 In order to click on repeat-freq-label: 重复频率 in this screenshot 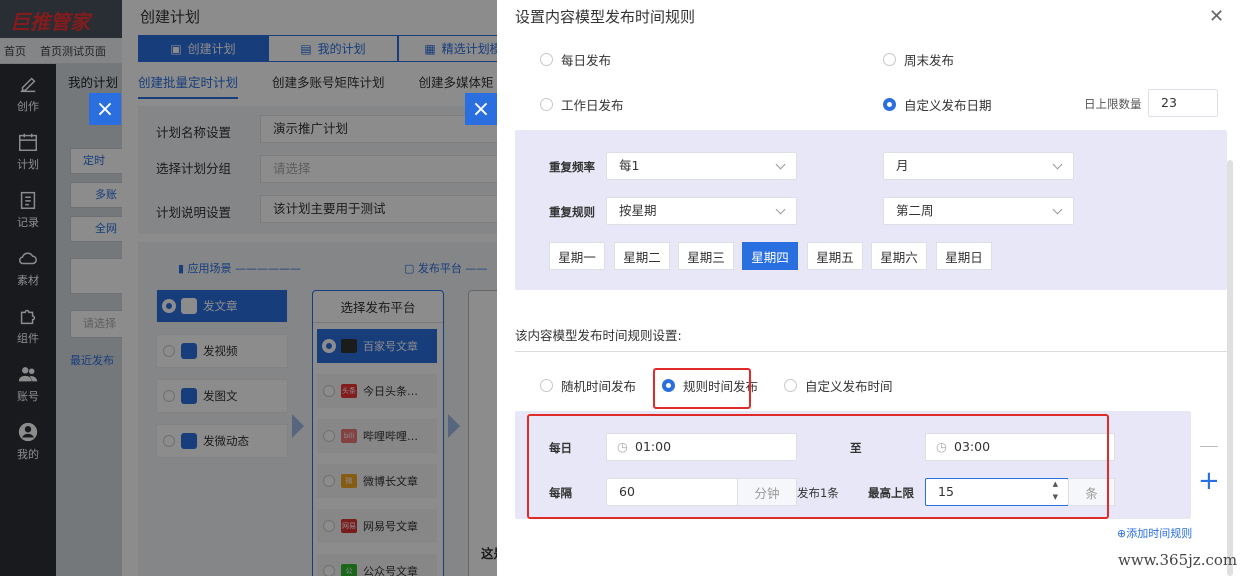, I will do `click(572, 167)`.